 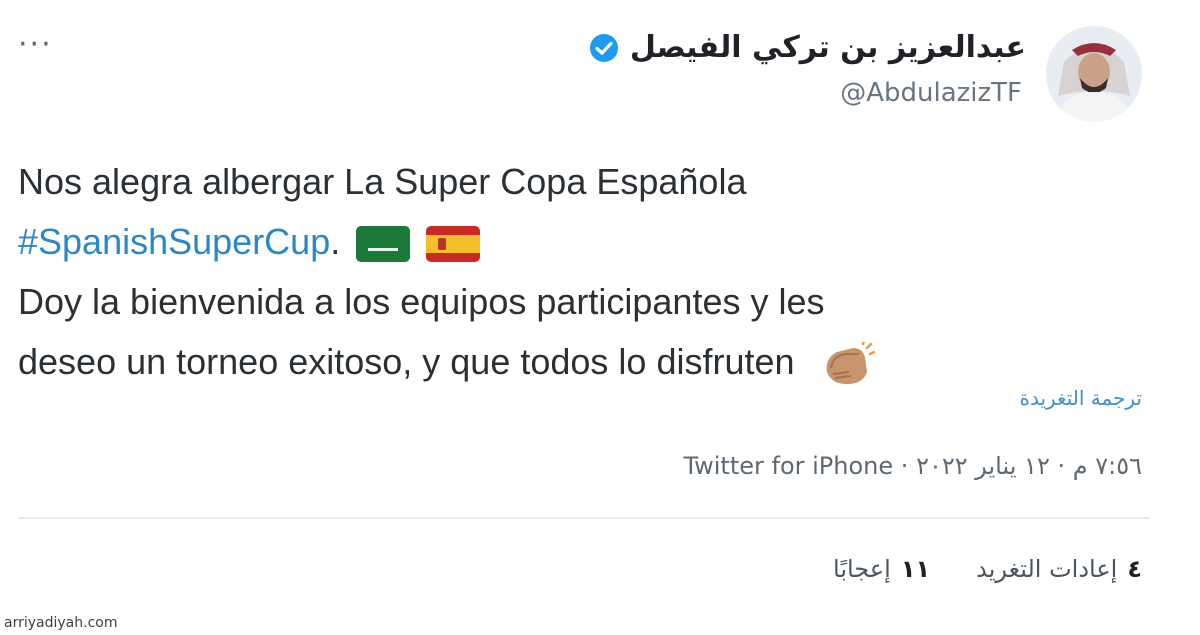 What do you see at coordinates (931, 93) in the screenshot?
I see `author-handle: @AbdulazizTF` at bounding box center [931, 93].